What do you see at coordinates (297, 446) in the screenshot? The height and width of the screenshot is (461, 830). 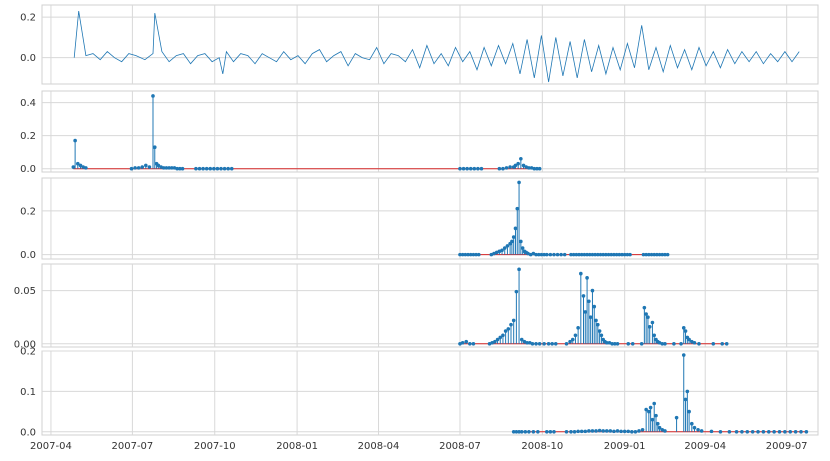 I see `x-tick-label: 2008-01` at bounding box center [297, 446].